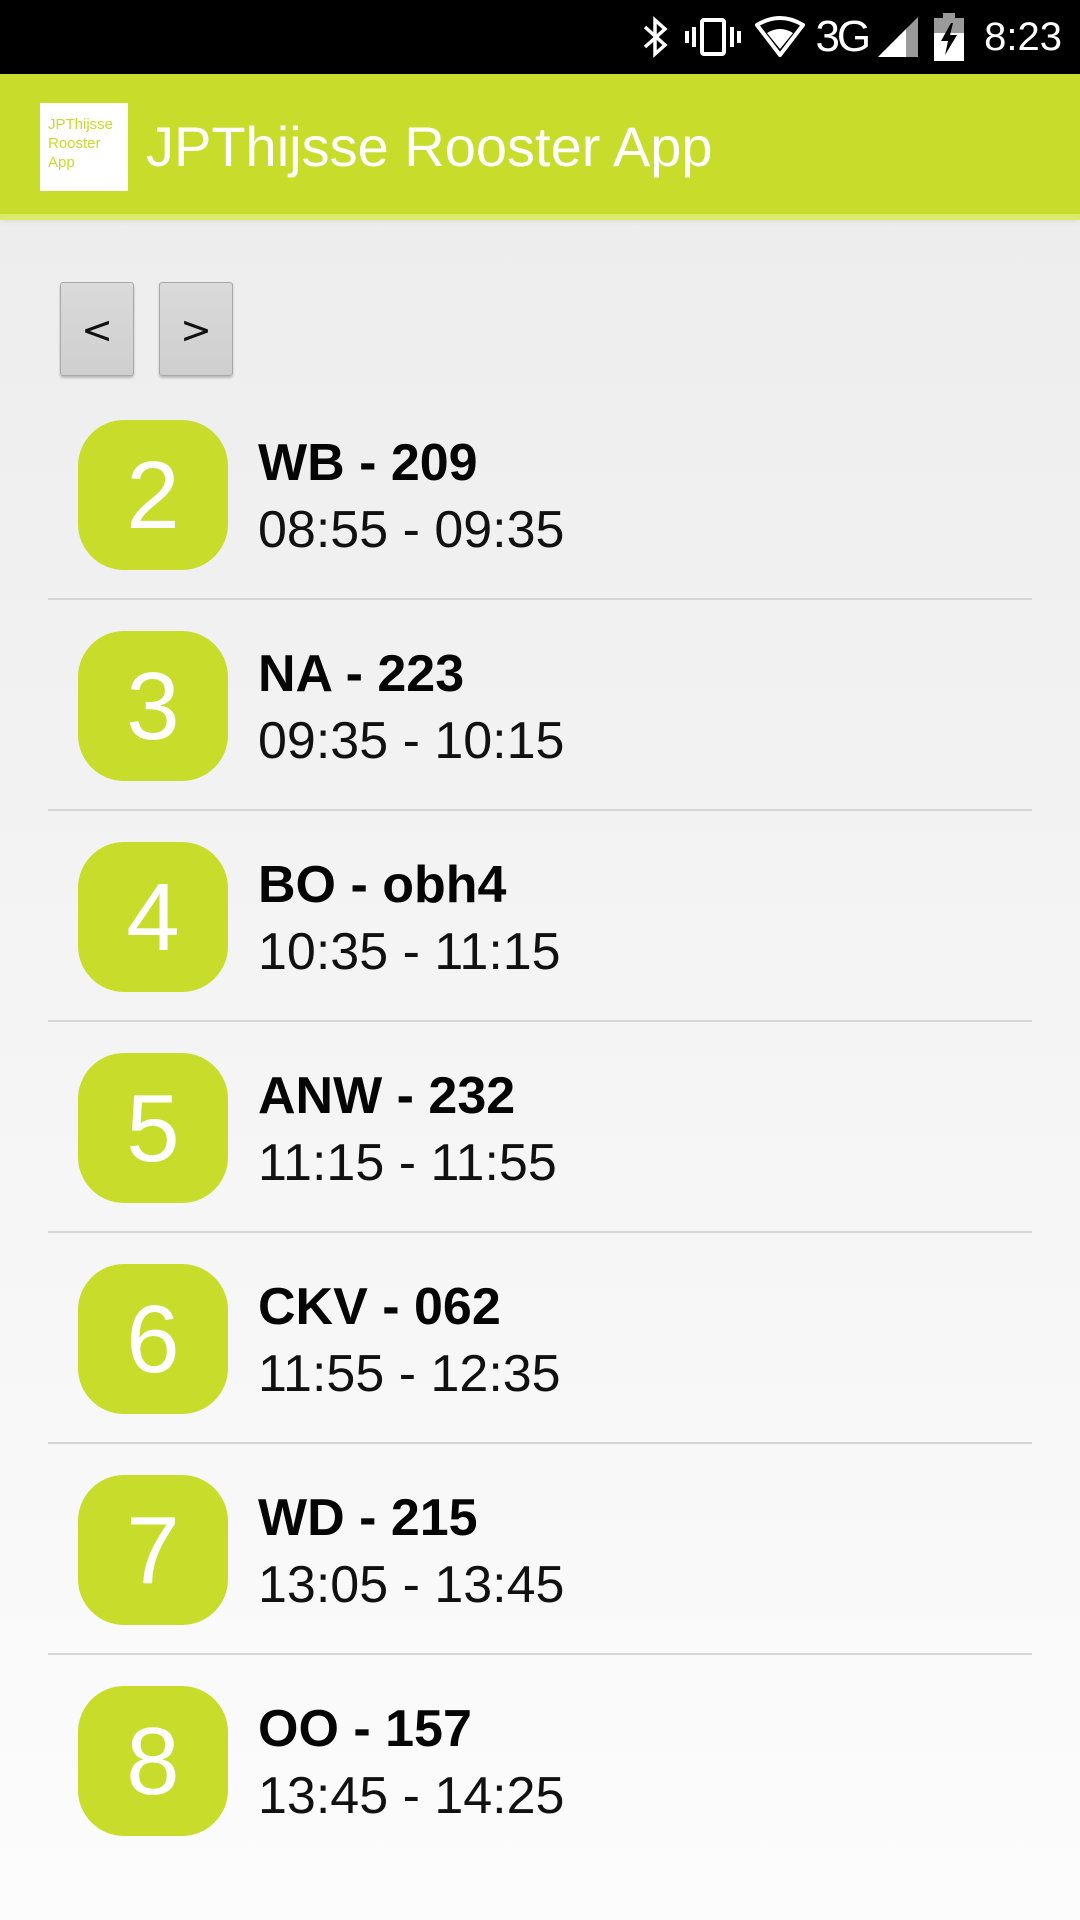 Image resolution: width=1080 pixels, height=1920 pixels. Describe the element at coordinates (540, 916) in the screenshot. I see `lesson-row: 4 BO - obh4 10:35 - 11:15` at that location.